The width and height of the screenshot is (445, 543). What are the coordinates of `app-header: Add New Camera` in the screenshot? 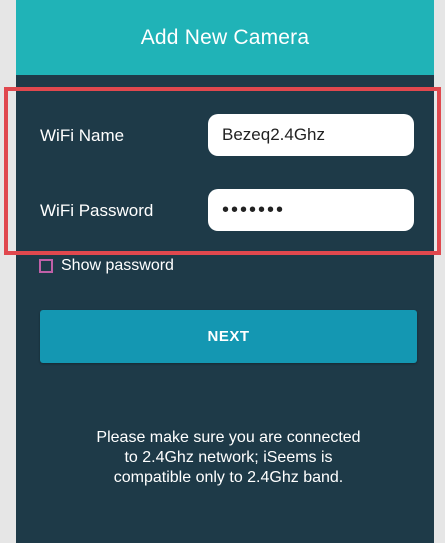 It's located at (225, 37).